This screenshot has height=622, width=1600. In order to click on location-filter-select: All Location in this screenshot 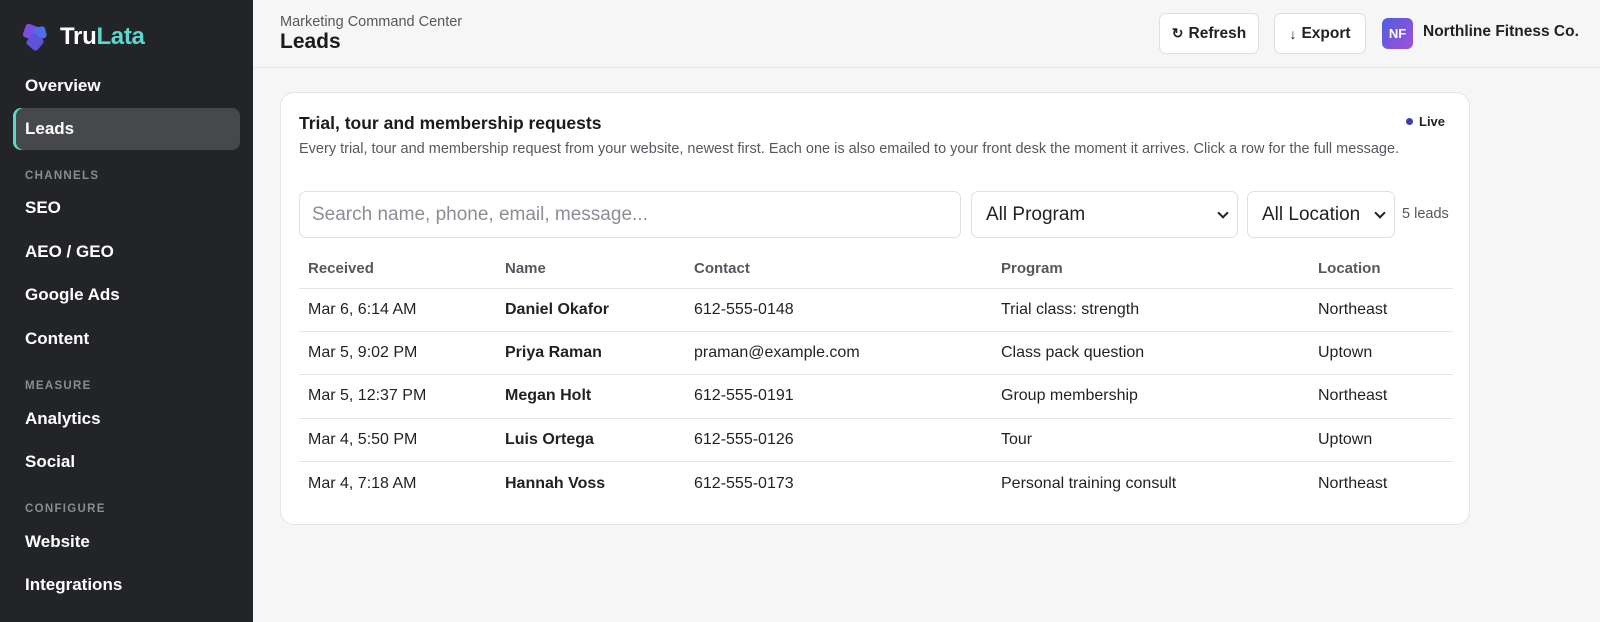, I will do `click(1321, 214)`.